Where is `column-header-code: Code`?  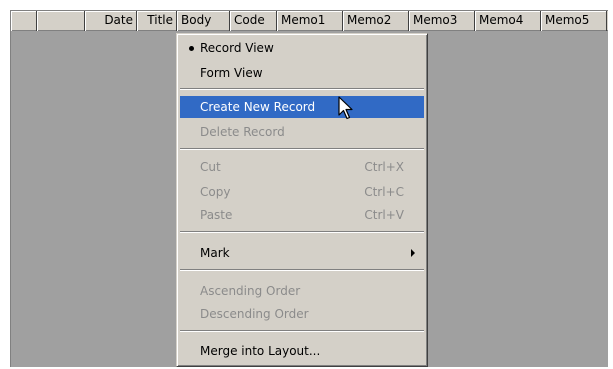 column-header-code: Code is located at coordinates (253, 21).